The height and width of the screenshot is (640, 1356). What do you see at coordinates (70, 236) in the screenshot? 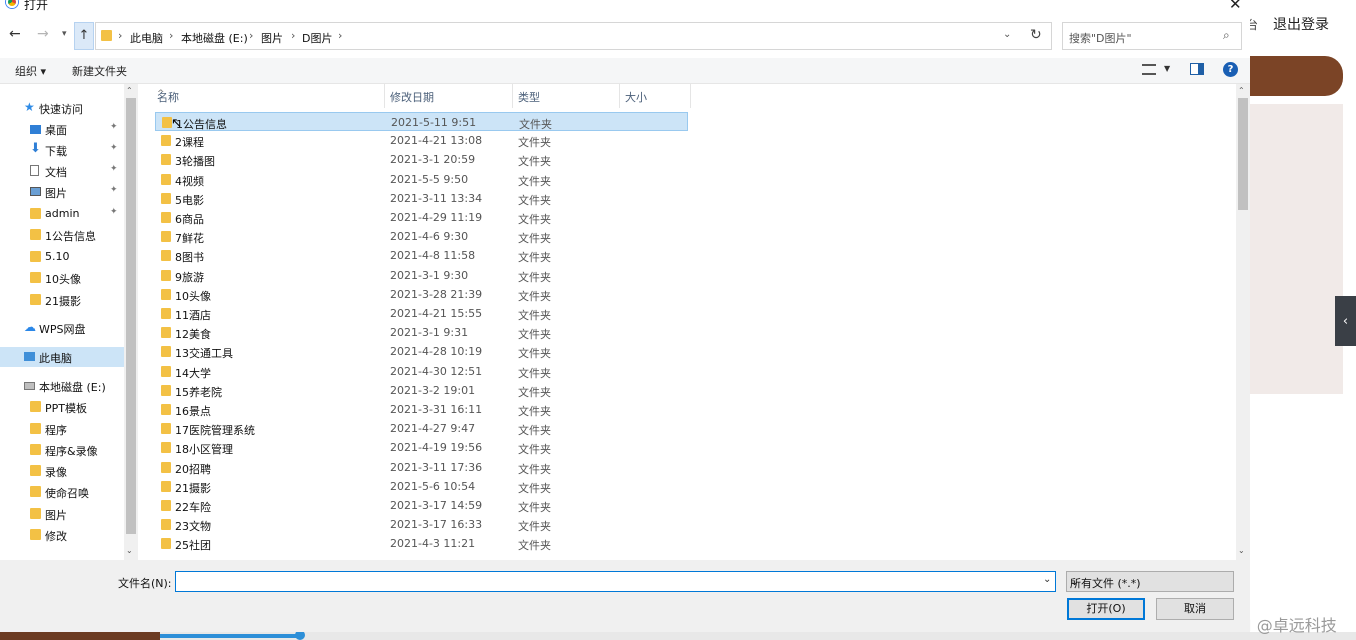
I see `sidebar-item-label: 1公告信息` at bounding box center [70, 236].